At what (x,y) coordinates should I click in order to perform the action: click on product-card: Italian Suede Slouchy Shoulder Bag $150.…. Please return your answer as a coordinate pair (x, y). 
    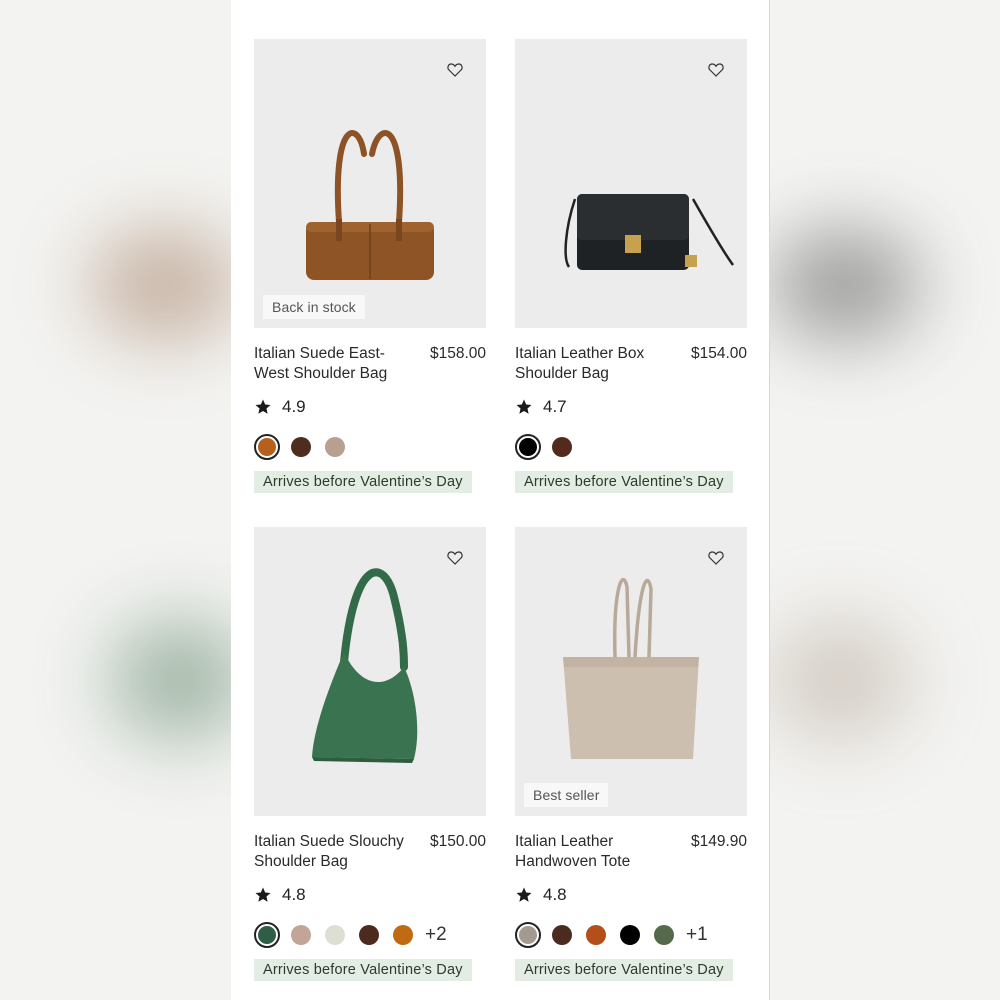
    Looking at the image, I should click on (370, 754).